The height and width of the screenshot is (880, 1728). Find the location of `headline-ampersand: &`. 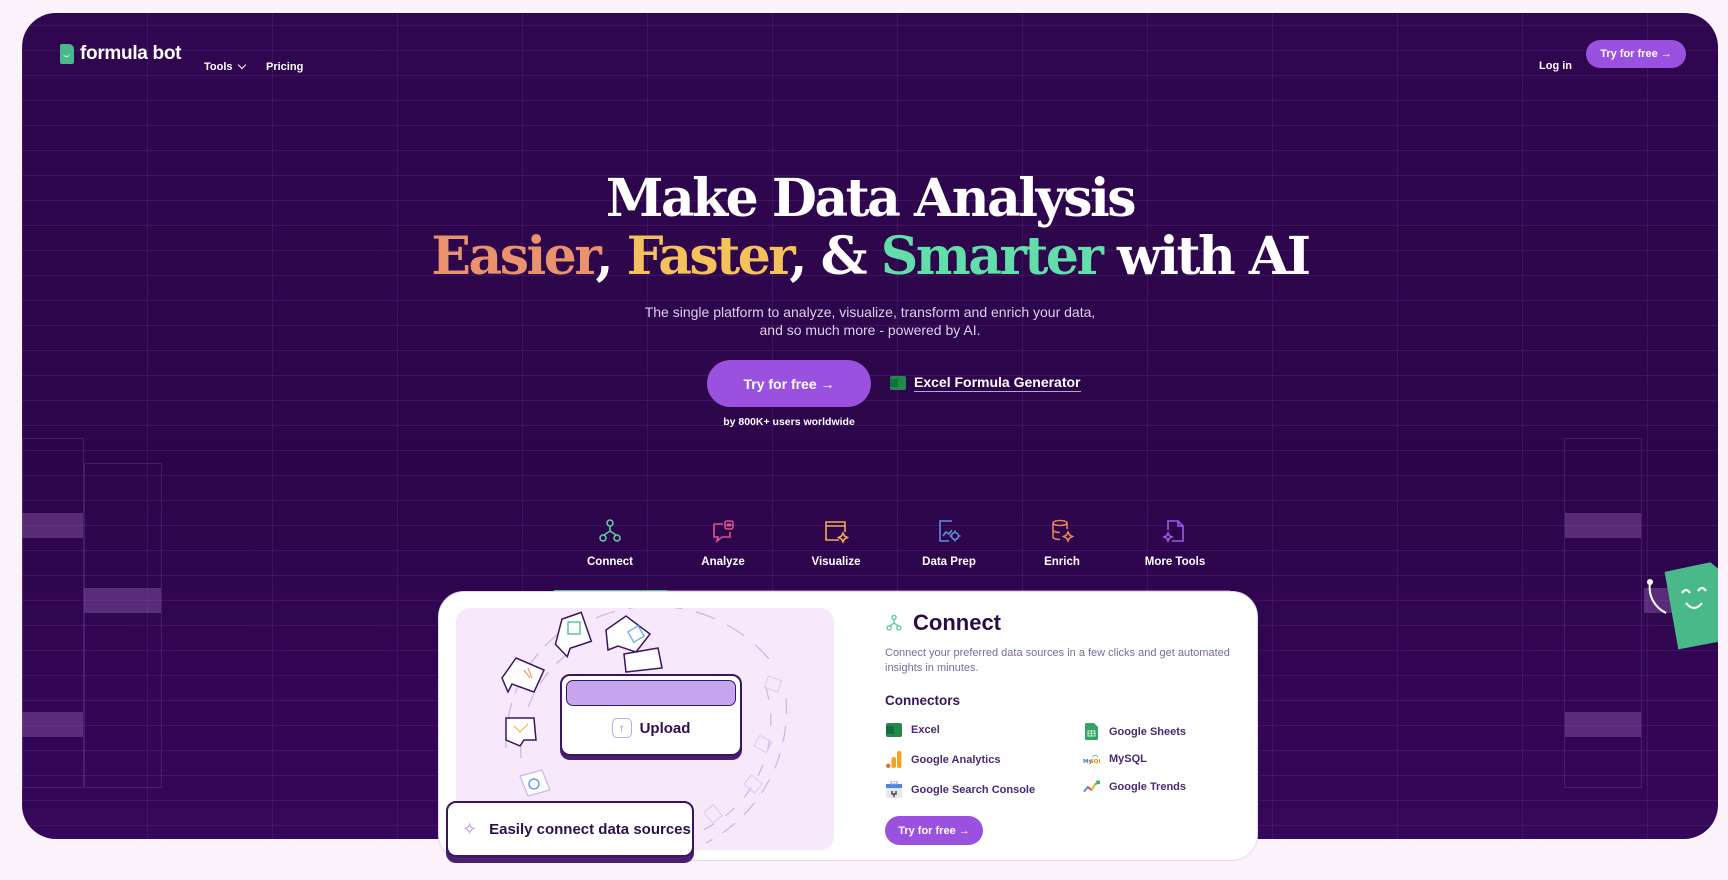

headline-ampersand: & is located at coordinates (844, 256).